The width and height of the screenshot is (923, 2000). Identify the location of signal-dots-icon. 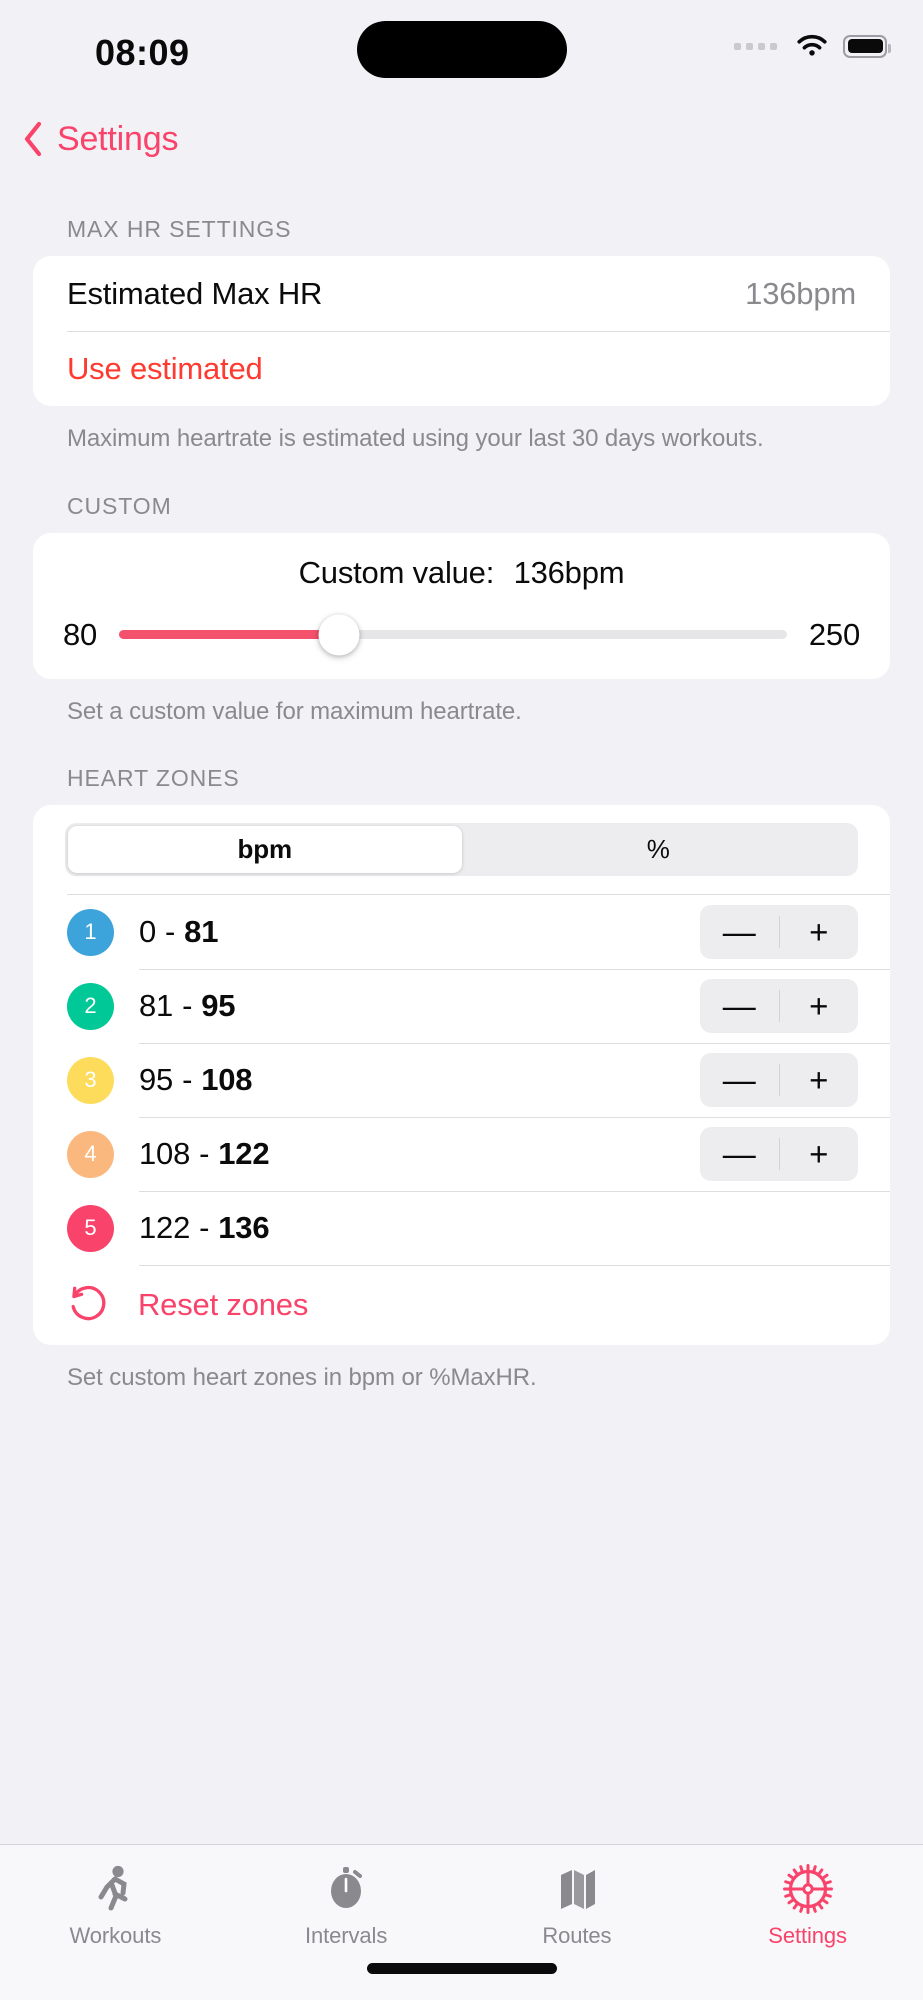
(755, 46).